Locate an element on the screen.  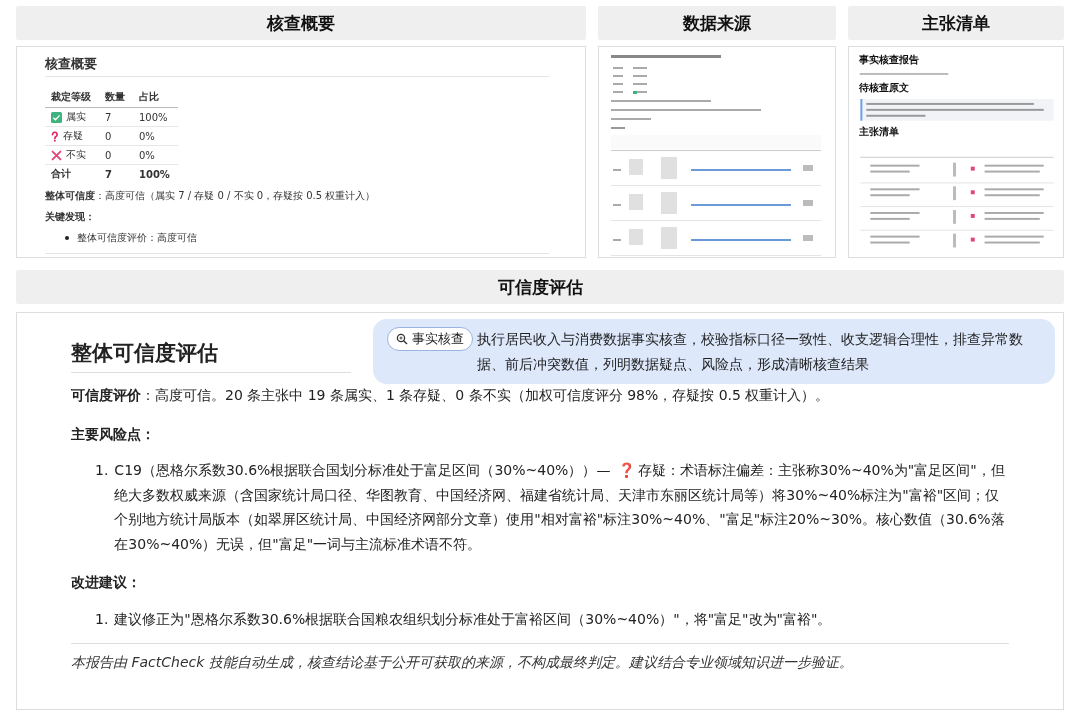
suggestions-heading: 改进建议： is located at coordinates (106, 583).